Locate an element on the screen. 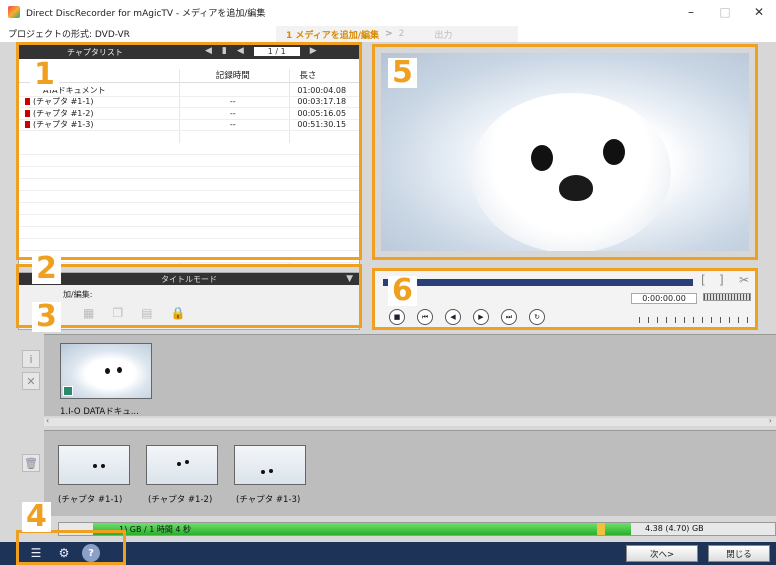 This screenshot has width=776, height=565. zoom-slider is located at coordinates (727, 297).